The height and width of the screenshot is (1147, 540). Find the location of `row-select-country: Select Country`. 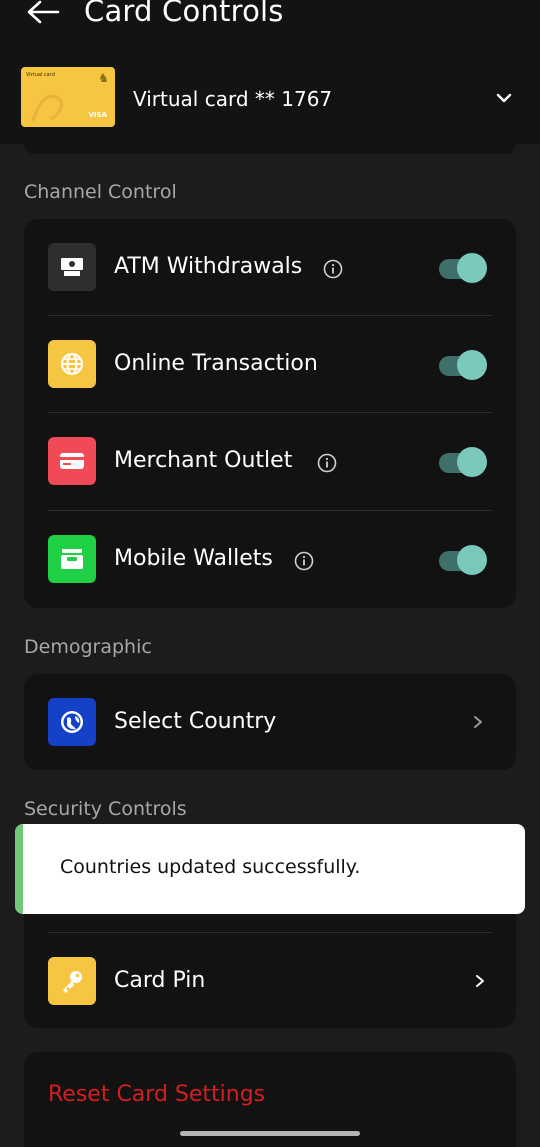

row-select-country: Select Country is located at coordinates (270, 722).